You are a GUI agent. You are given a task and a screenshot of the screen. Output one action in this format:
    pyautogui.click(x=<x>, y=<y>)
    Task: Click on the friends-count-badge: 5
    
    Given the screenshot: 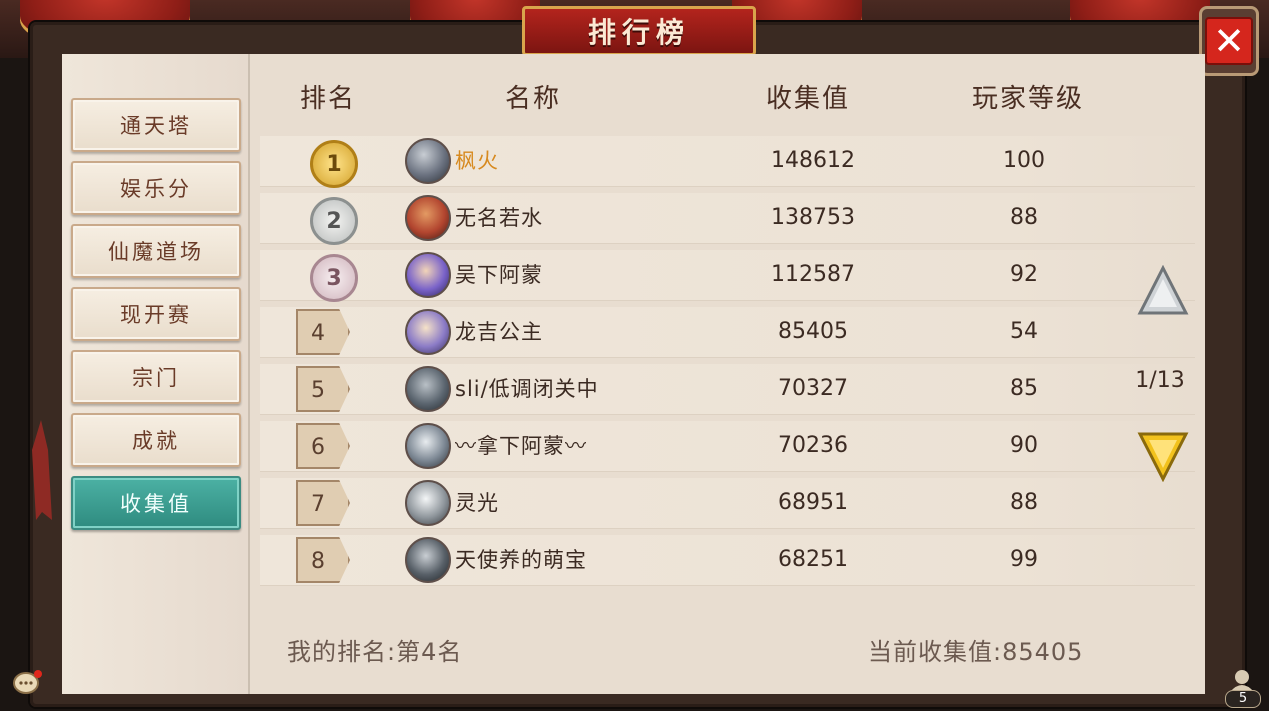 What is the action you would take?
    pyautogui.click(x=1243, y=699)
    